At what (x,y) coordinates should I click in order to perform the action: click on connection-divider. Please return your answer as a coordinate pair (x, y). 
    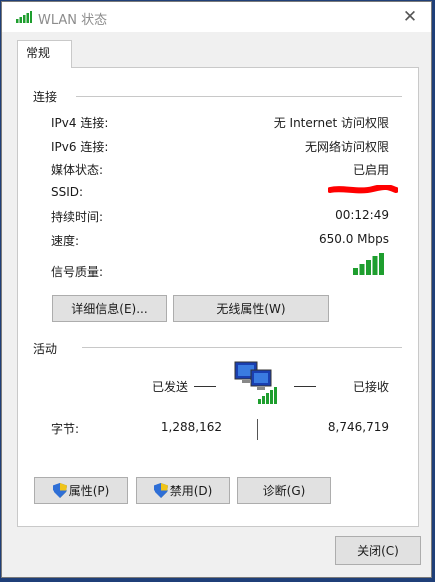
    Looking at the image, I should click on (239, 96).